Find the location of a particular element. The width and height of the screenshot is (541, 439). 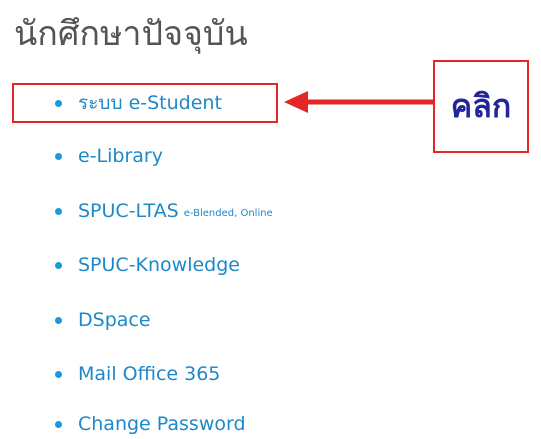

click-annotation-box: คลิก is located at coordinates (481, 106).